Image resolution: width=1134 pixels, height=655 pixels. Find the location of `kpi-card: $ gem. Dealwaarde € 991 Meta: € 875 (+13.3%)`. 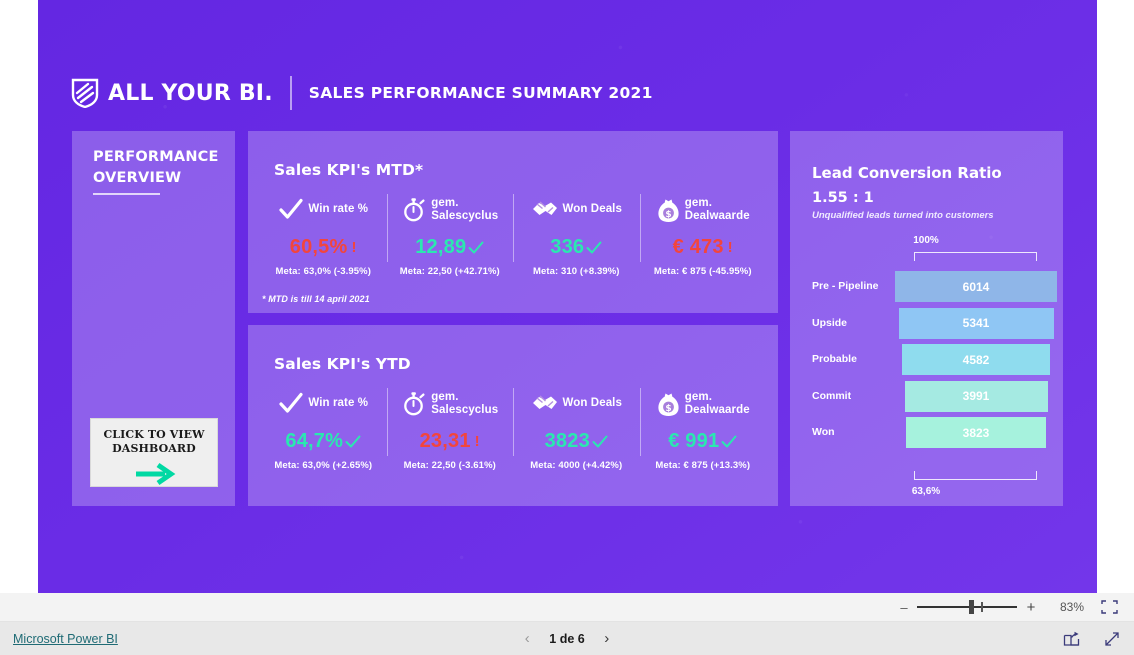

kpi-card: $ gem. Dealwaarde € 991 Meta: € 875 (+13.3%) is located at coordinates (703, 431).